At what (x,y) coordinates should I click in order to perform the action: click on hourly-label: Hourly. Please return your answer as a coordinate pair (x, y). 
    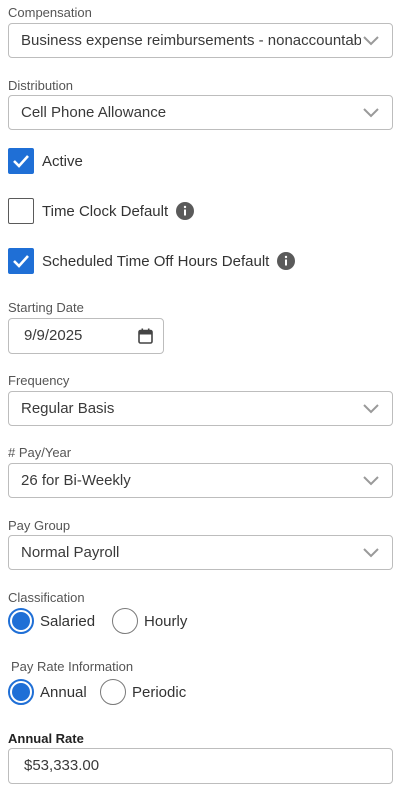
    Looking at the image, I should click on (166, 621).